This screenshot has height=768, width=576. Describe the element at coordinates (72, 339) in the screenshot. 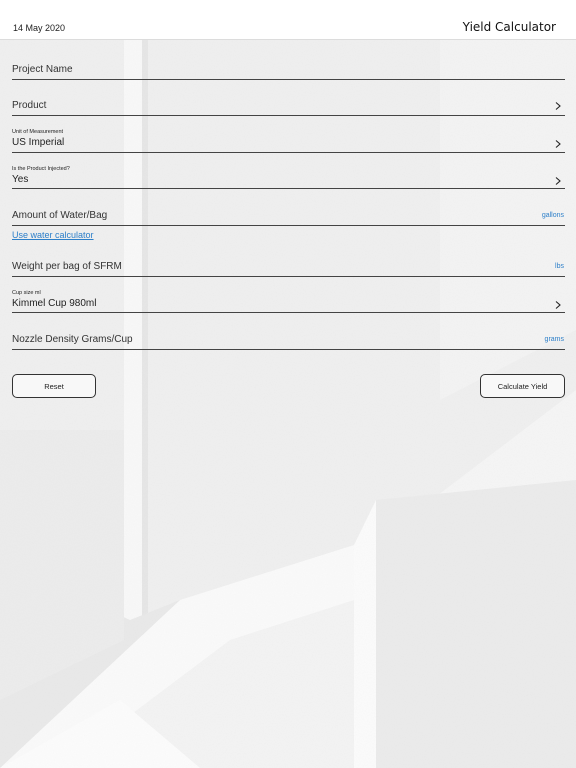

I see `nozzle-density-placeholder: Nozzle Density Grams/Cup` at that location.